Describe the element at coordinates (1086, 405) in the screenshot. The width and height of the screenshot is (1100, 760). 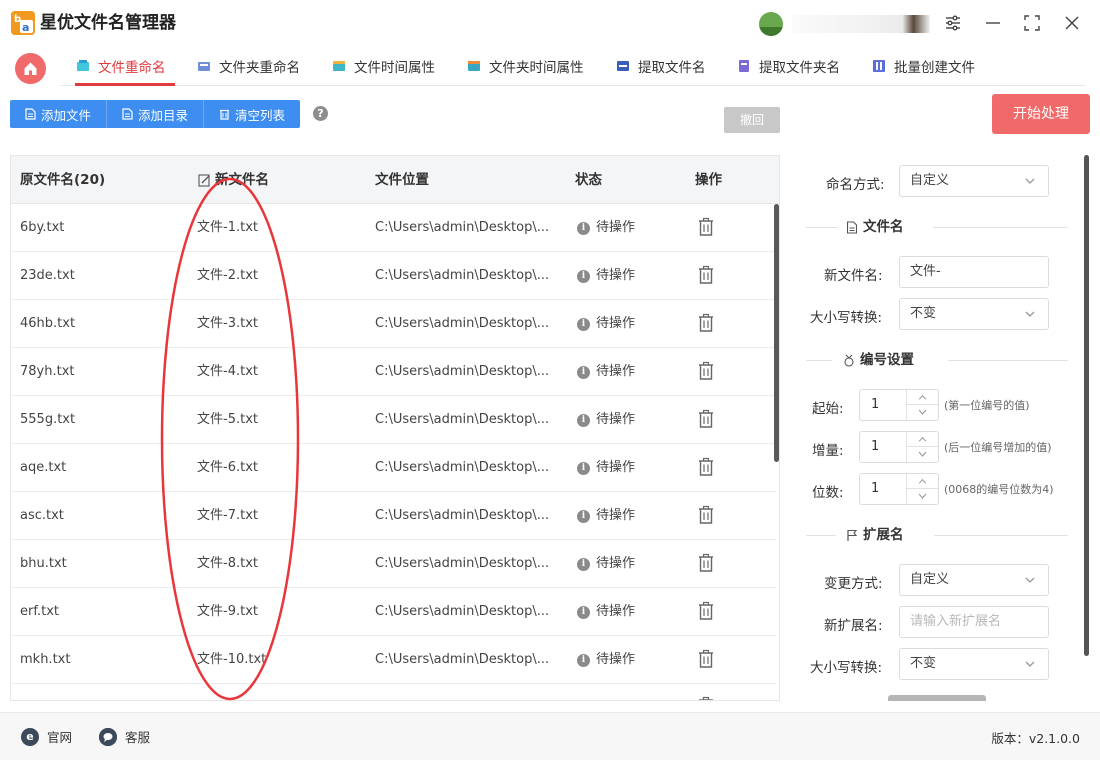
I see `panel-scrollbar` at that location.